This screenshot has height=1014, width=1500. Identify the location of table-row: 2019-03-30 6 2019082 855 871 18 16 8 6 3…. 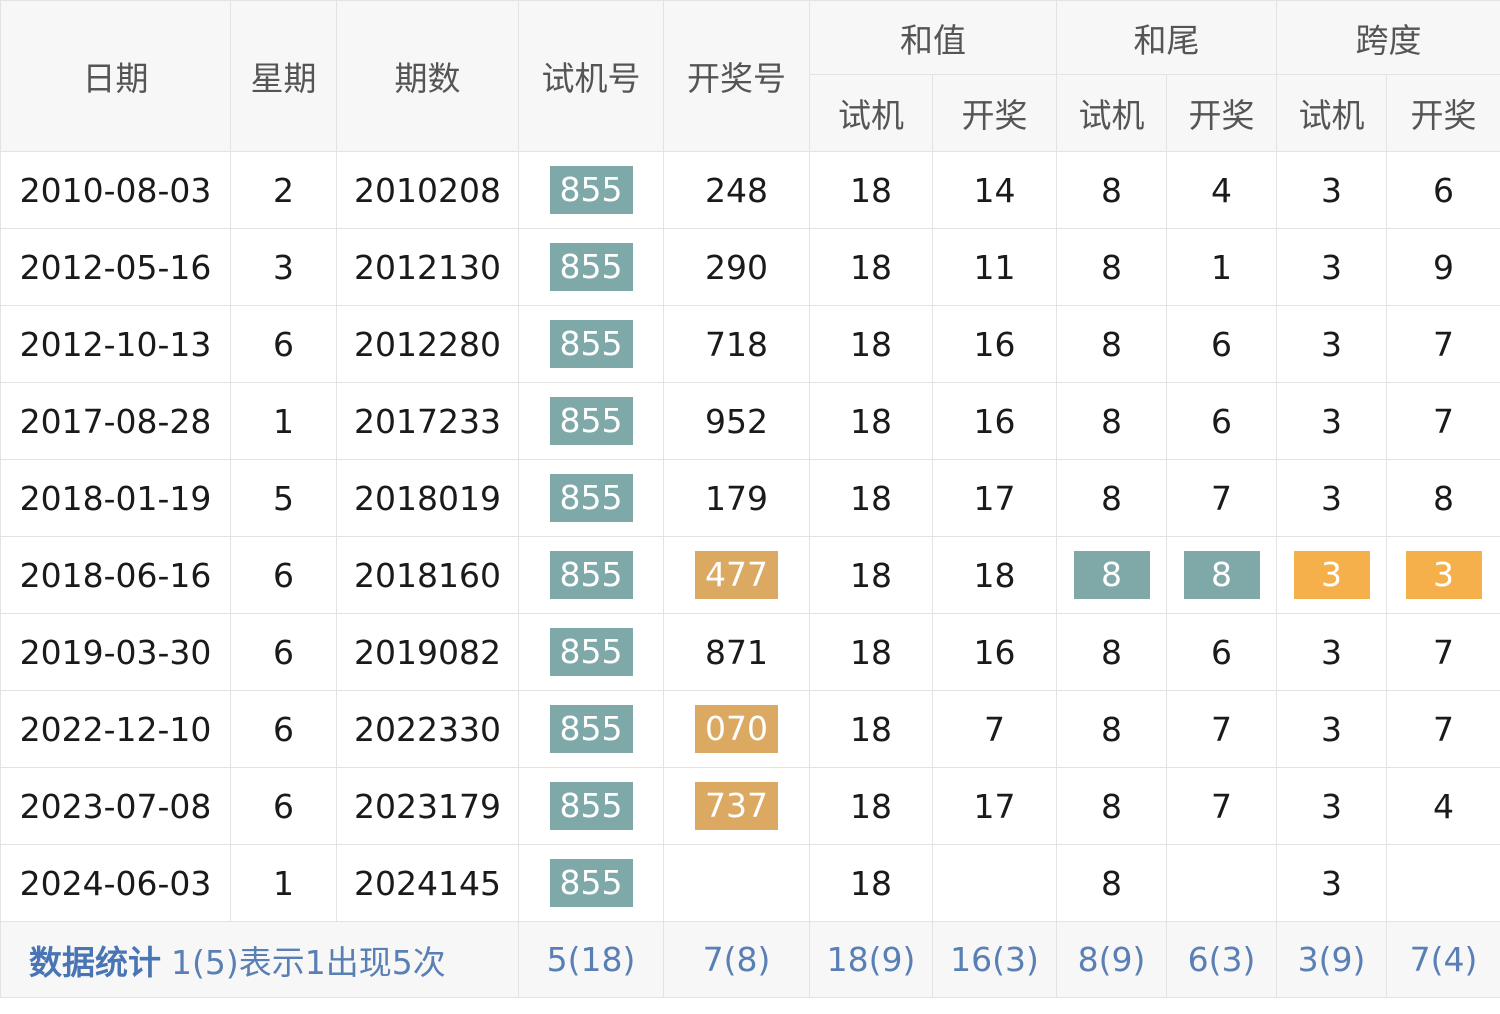
(750, 652).